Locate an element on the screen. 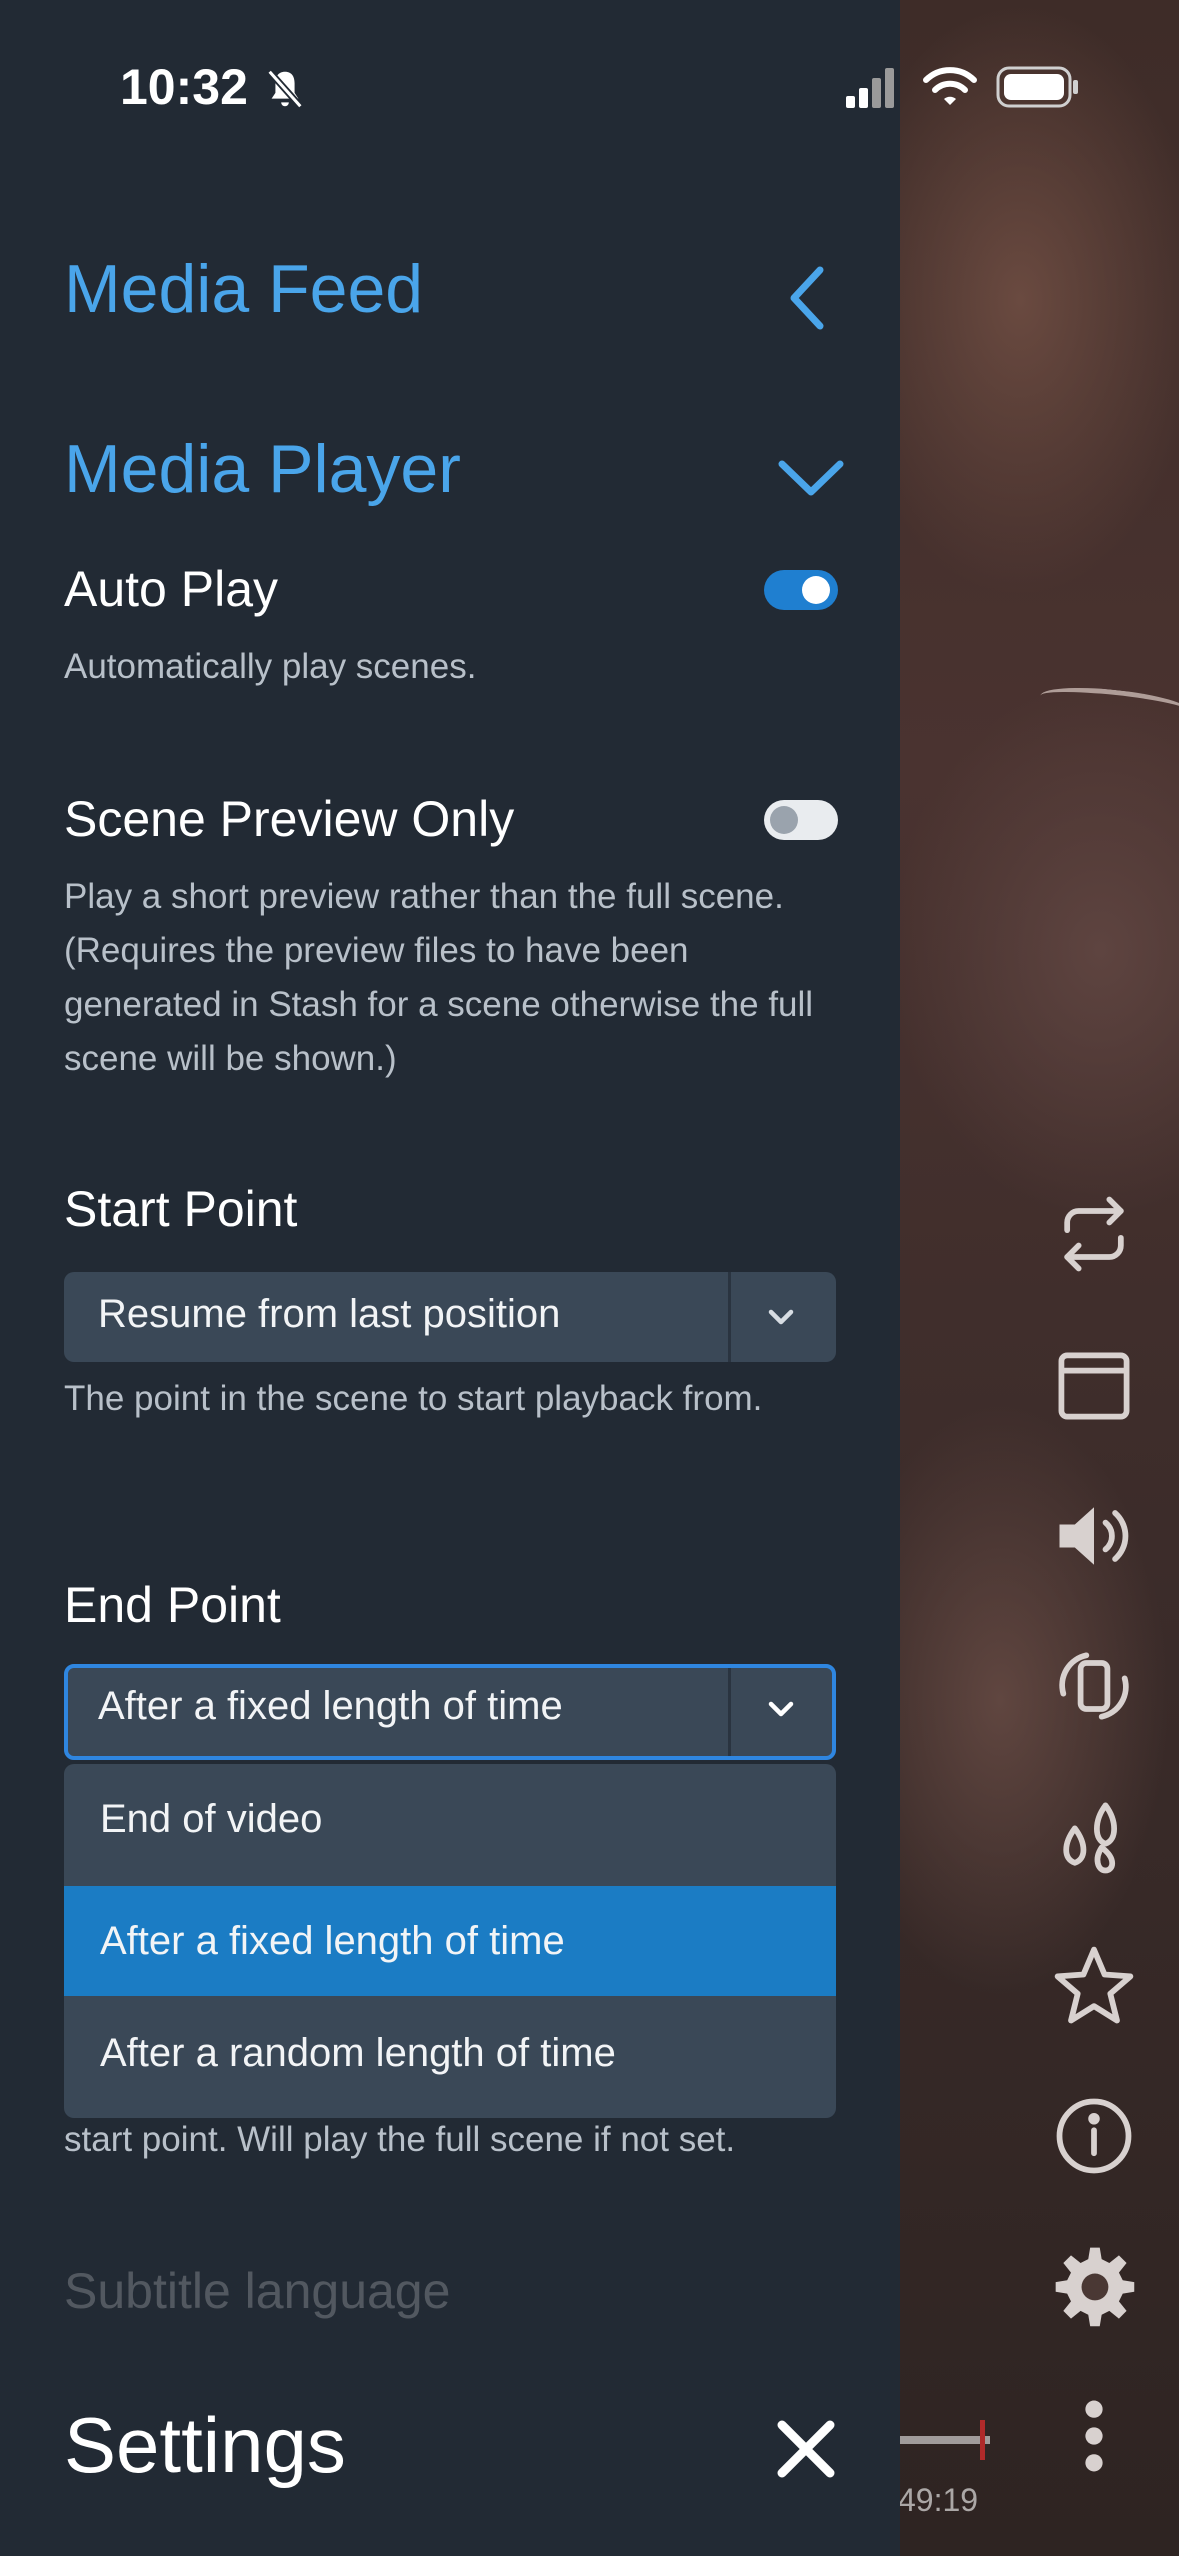 The image size is (1179, 2556). drops-icon is located at coordinates (1094, 1836).